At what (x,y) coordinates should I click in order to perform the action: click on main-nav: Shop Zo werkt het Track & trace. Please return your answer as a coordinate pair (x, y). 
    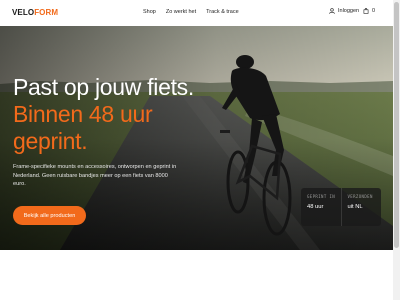
    Looking at the image, I should click on (196, 12).